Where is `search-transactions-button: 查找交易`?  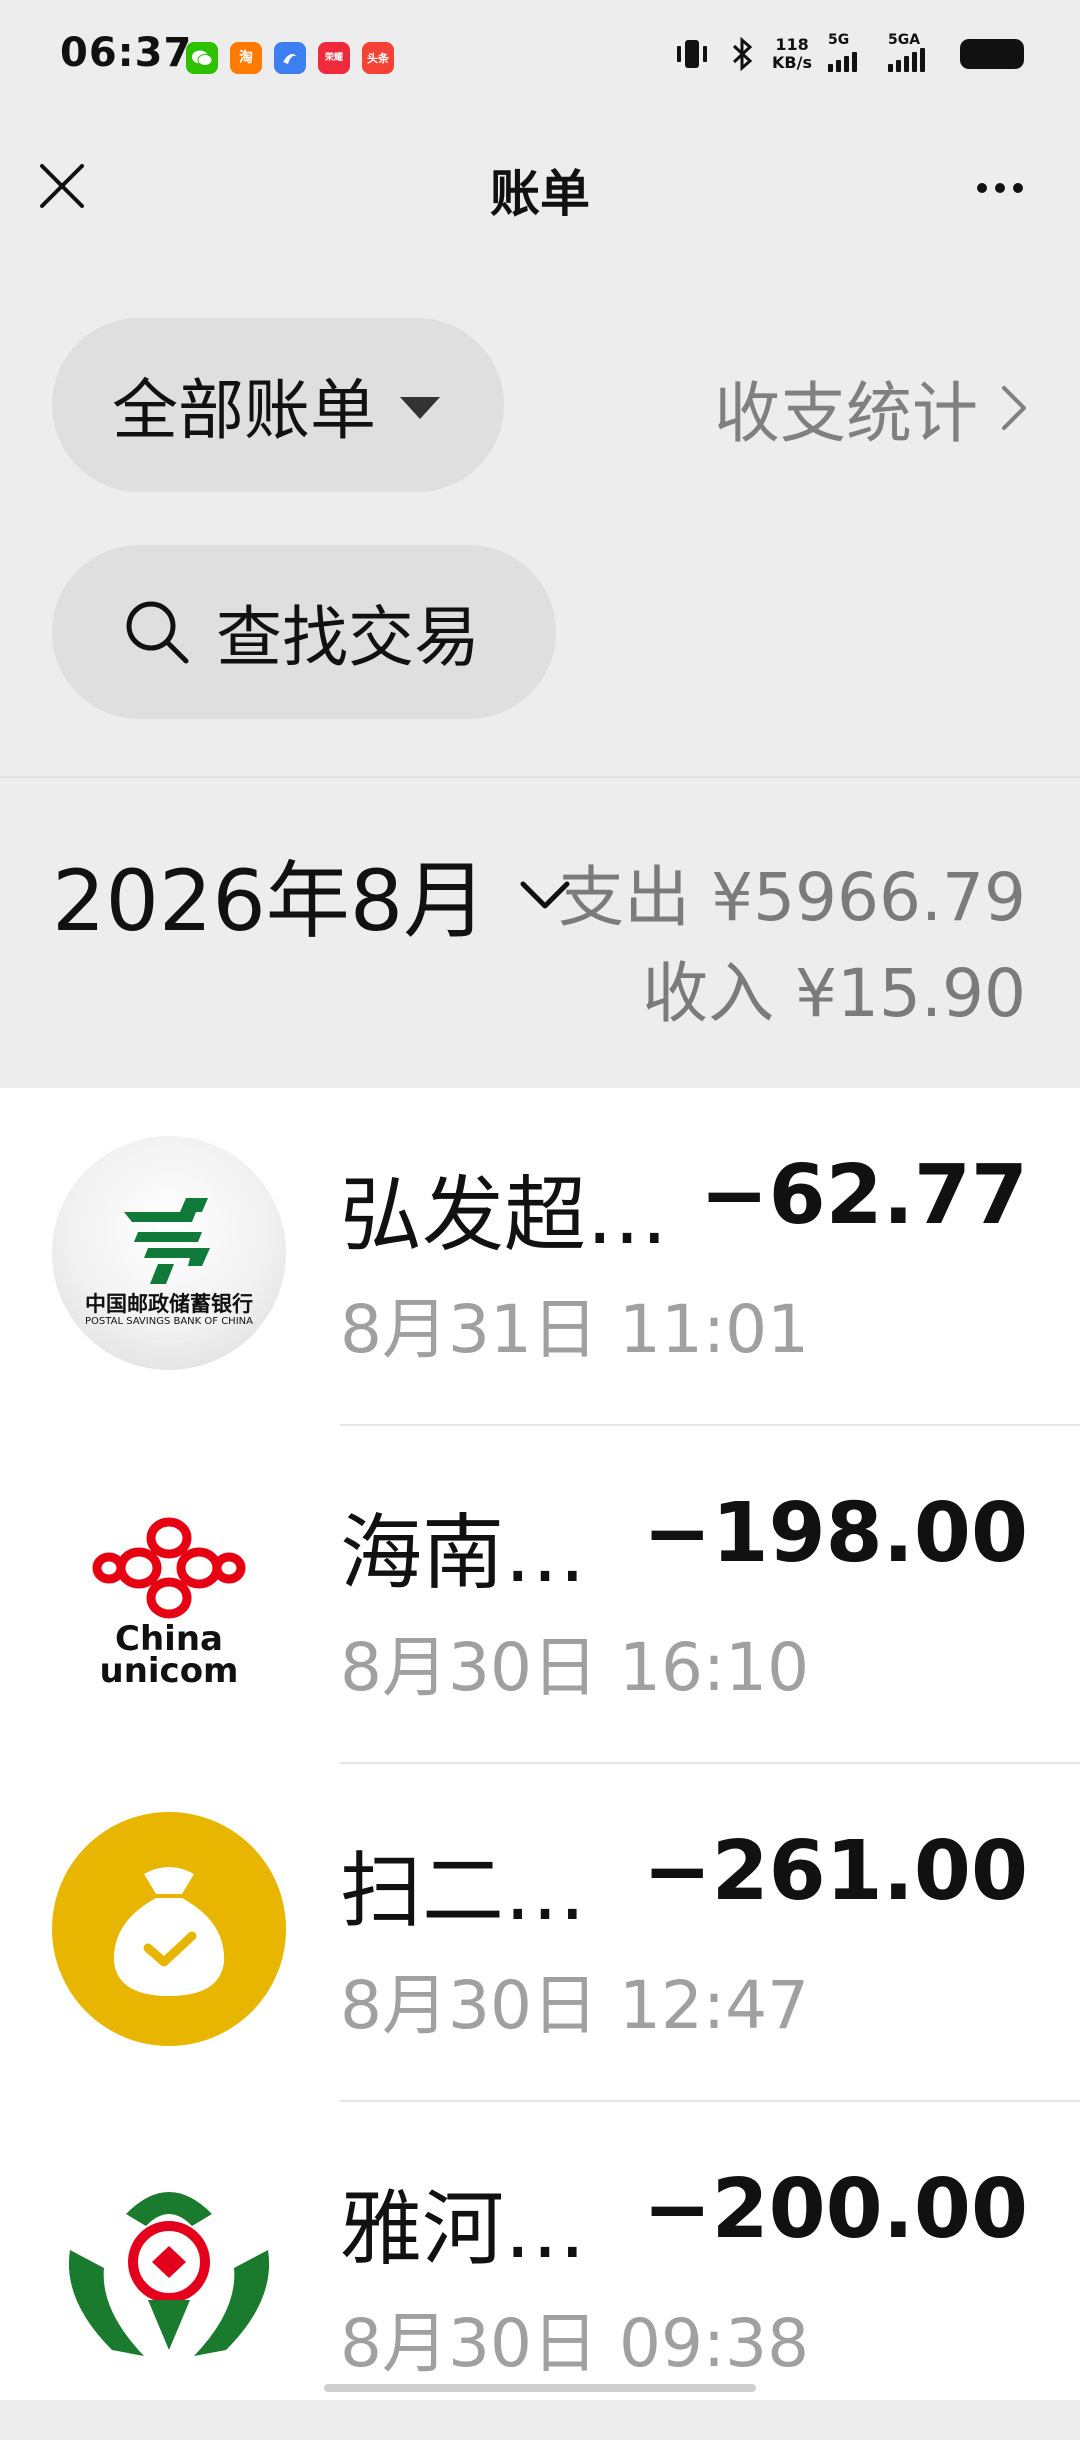 search-transactions-button: 查找交易 is located at coordinates (304, 632).